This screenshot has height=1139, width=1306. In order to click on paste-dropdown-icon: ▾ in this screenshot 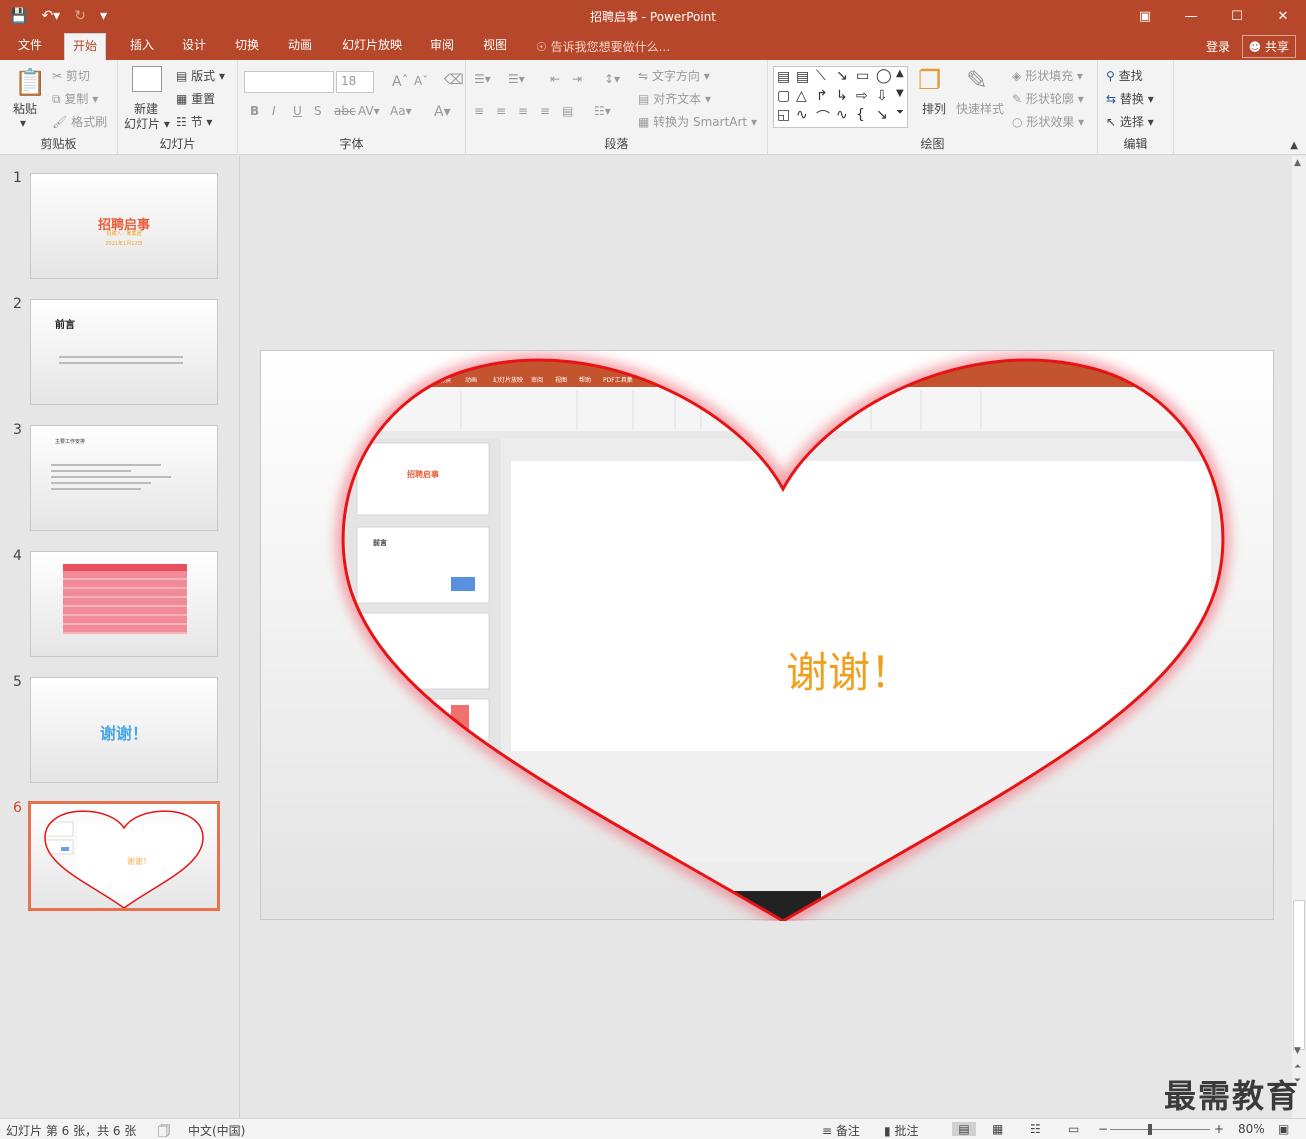, I will do `click(23, 123)`.